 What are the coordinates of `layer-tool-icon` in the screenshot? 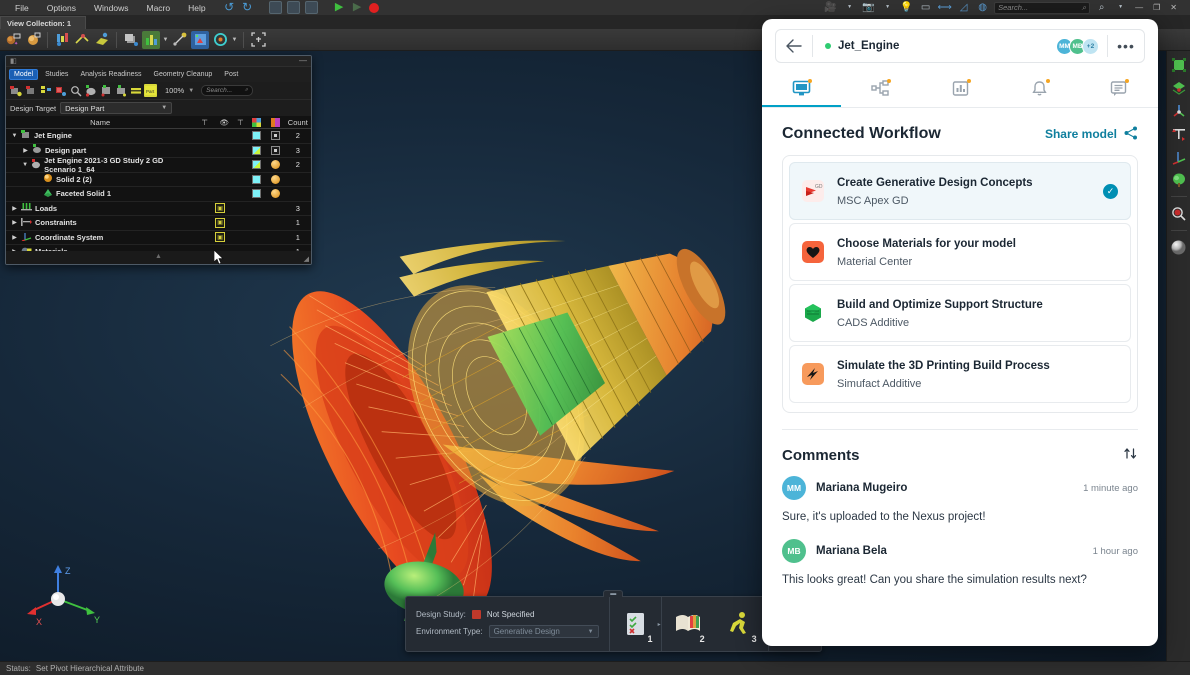 It's located at (120, 90).